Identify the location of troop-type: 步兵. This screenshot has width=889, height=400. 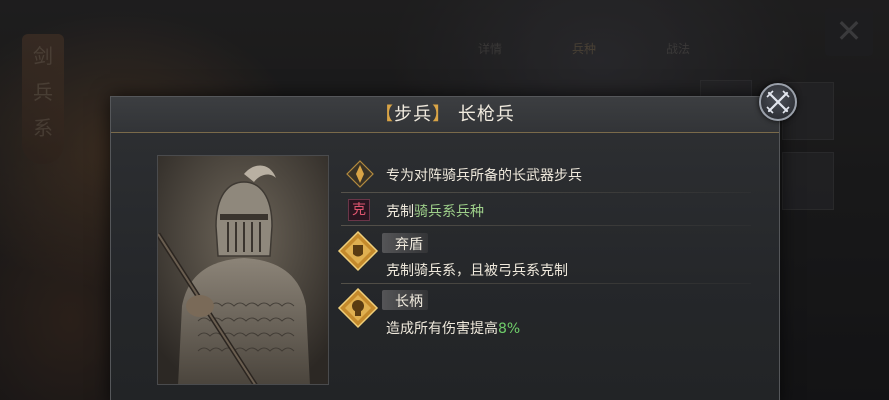
(413, 114).